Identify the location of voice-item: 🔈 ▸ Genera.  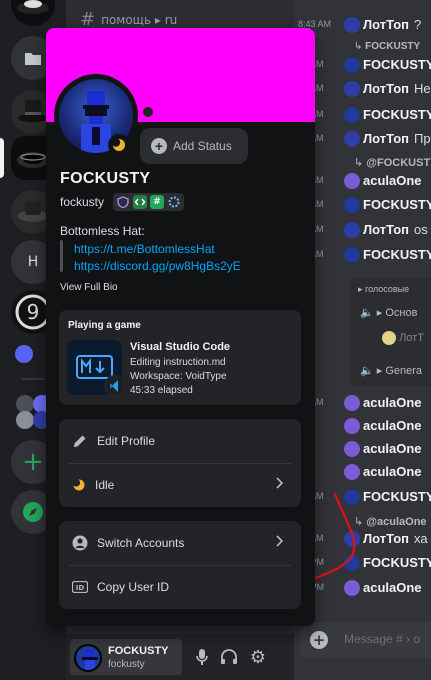
(391, 370).